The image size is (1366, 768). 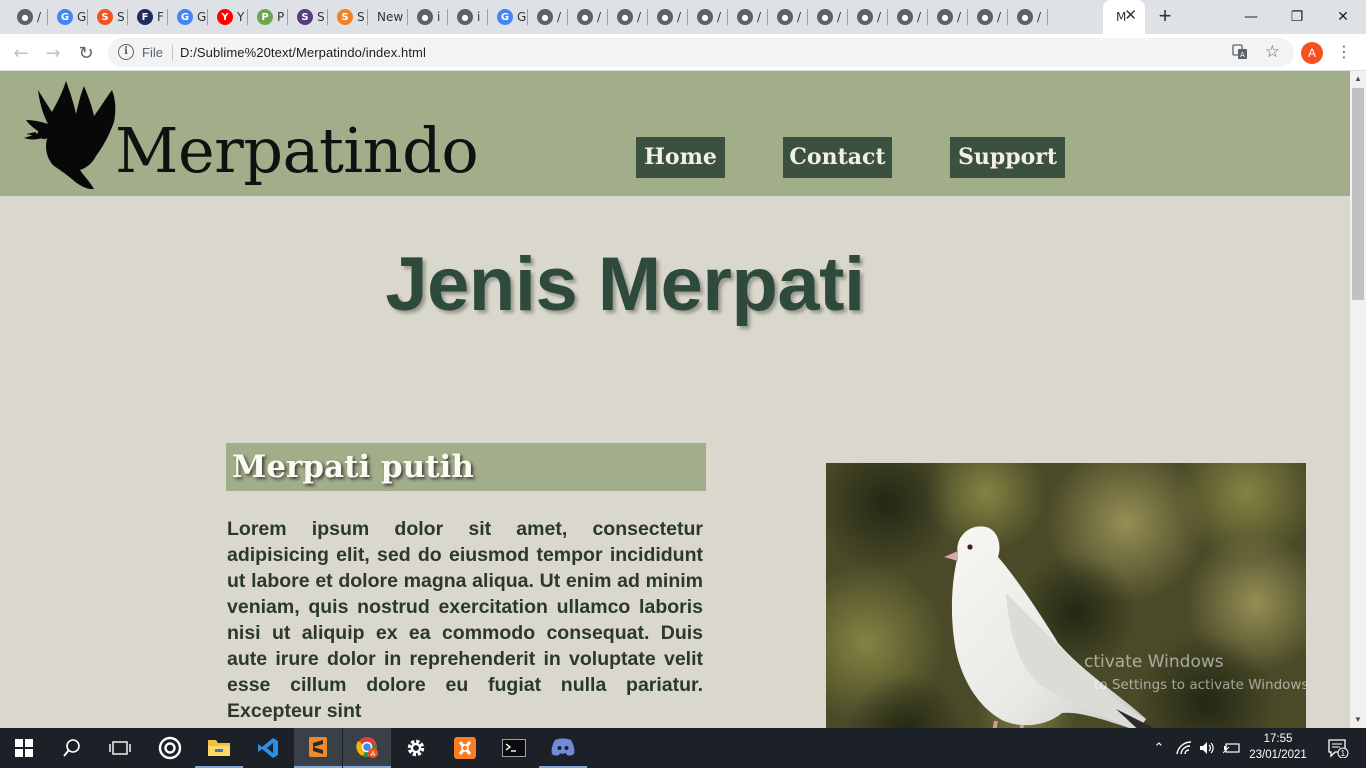 What do you see at coordinates (908, 17) in the screenshot?
I see `tab-22: ● /` at bounding box center [908, 17].